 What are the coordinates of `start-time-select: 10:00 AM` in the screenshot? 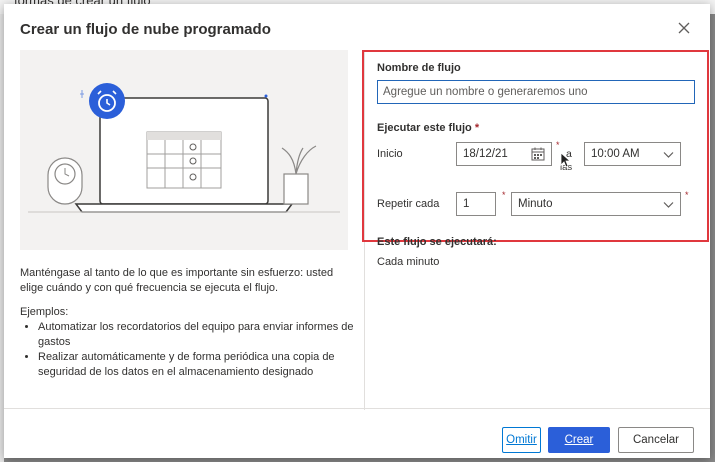 It's located at (632, 154).